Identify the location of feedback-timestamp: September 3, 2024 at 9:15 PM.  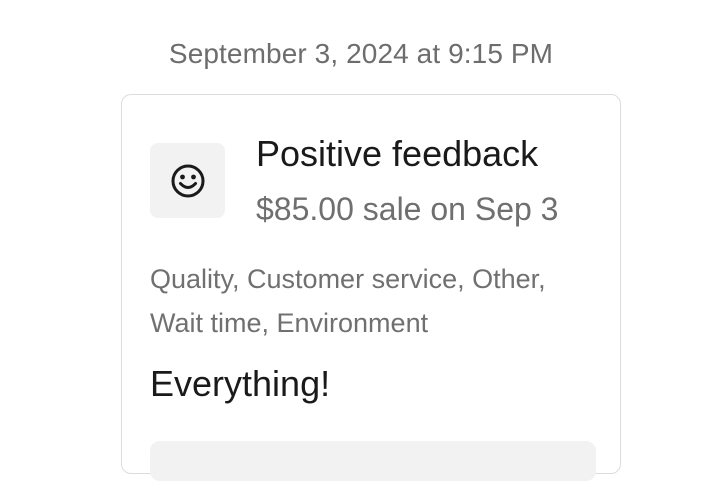
(361, 53).